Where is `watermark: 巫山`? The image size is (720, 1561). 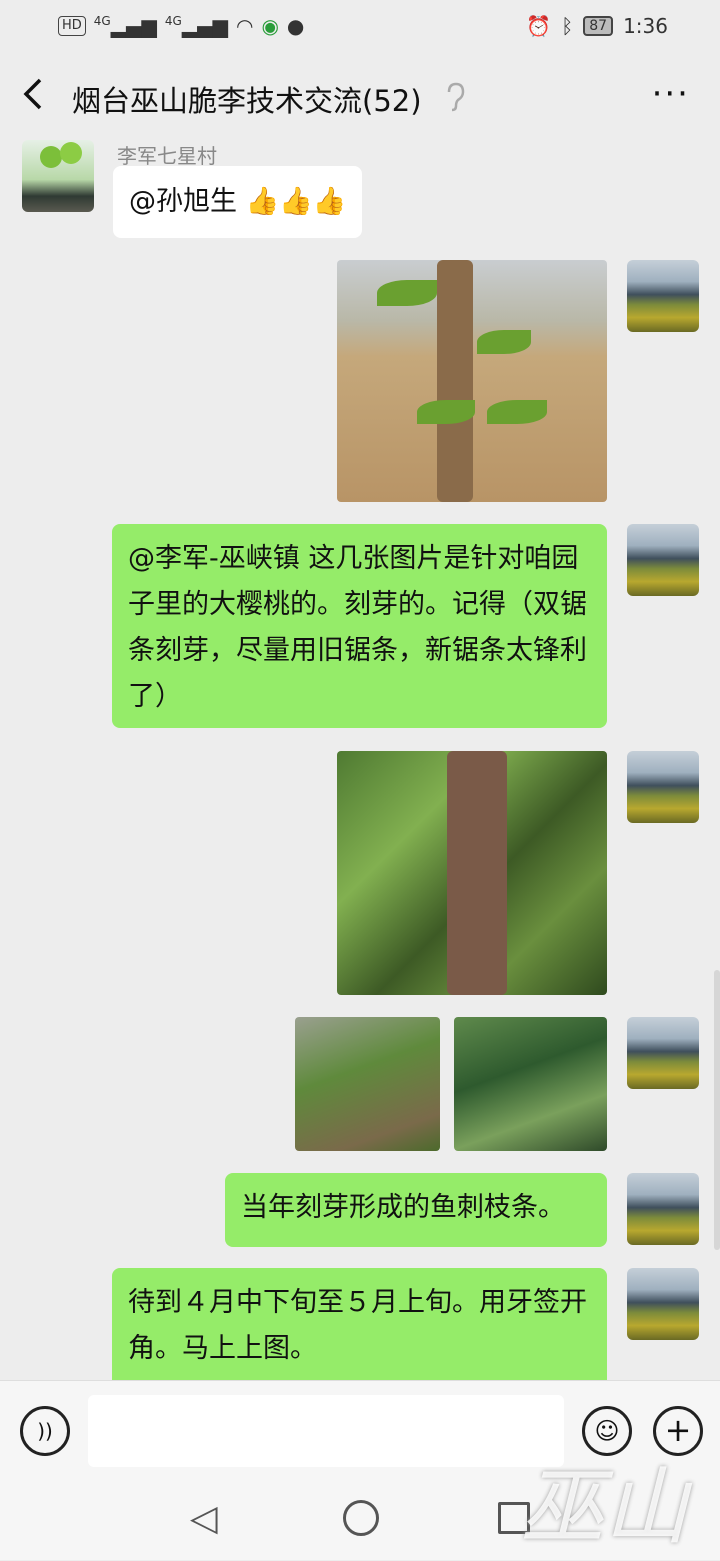
watermark: 巫山 is located at coordinates (604, 1507).